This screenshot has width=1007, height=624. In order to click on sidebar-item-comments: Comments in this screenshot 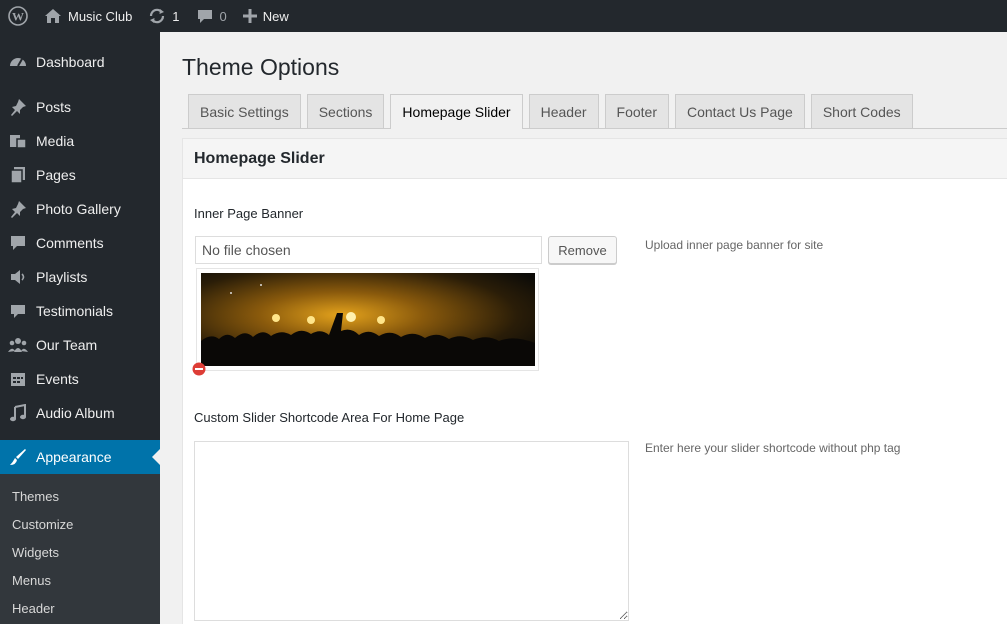, I will do `click(80, 243)`.